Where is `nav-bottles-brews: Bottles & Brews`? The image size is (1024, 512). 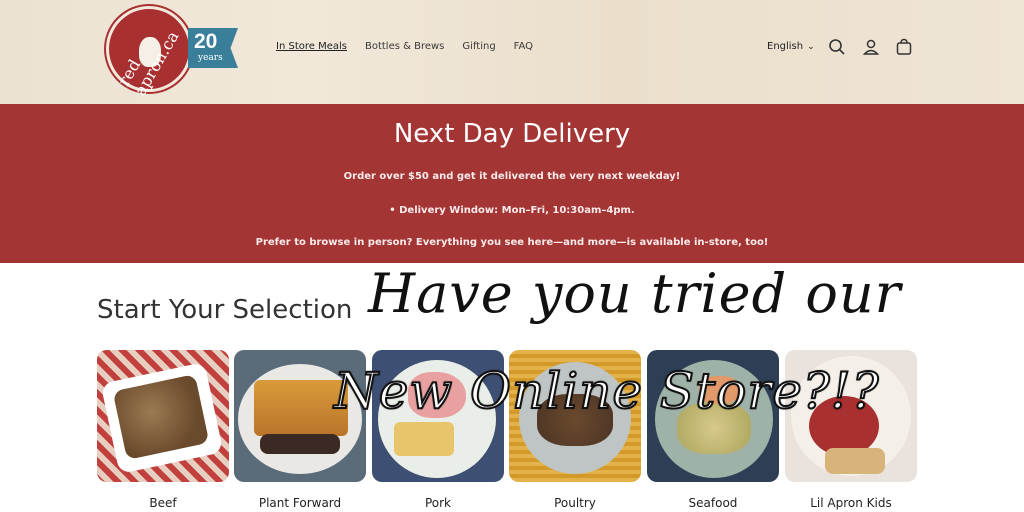 nav-bottles-brews: Bottles & Brews is located at coordinates (404, 46).